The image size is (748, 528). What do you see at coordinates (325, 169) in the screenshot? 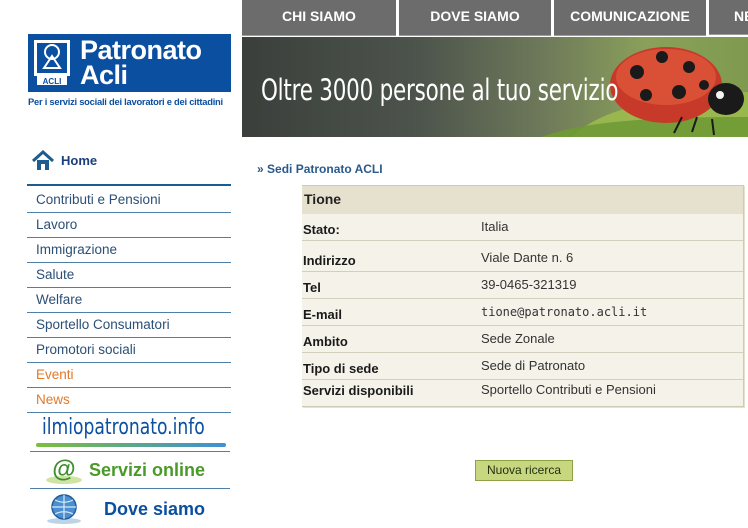
I see `breadcrumb-link: Sedi Patronato ACLI` at bounding box center [325, 169].